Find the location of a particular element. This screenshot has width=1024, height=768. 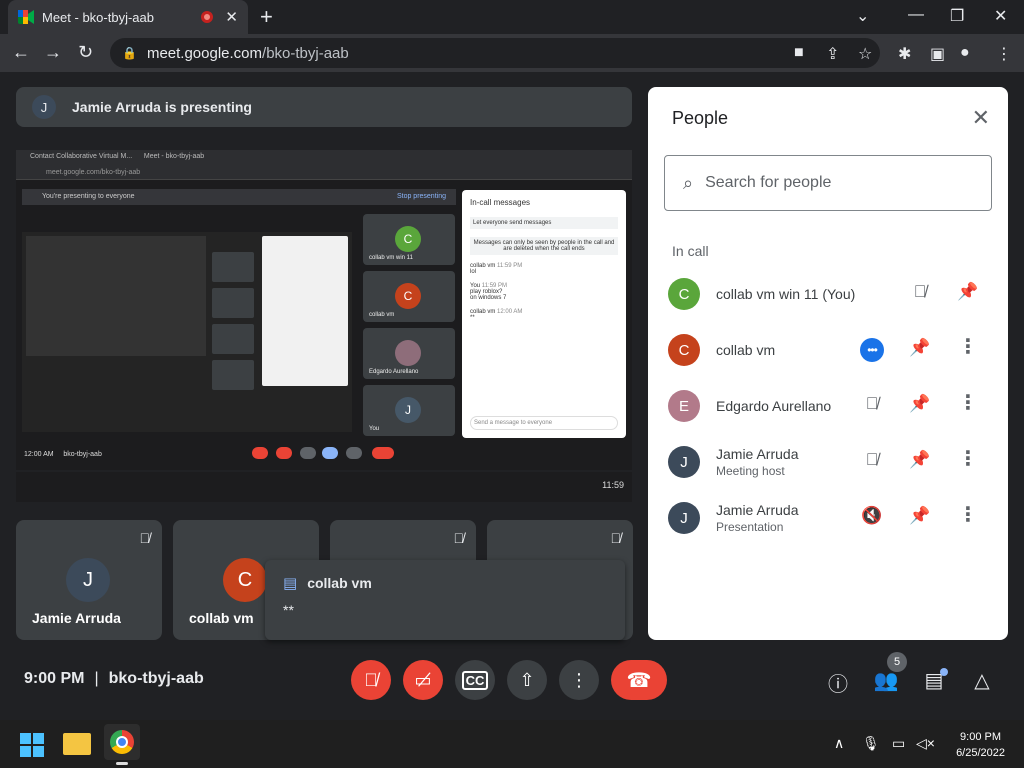

section-label: In call is located at coordinates (690, 251).